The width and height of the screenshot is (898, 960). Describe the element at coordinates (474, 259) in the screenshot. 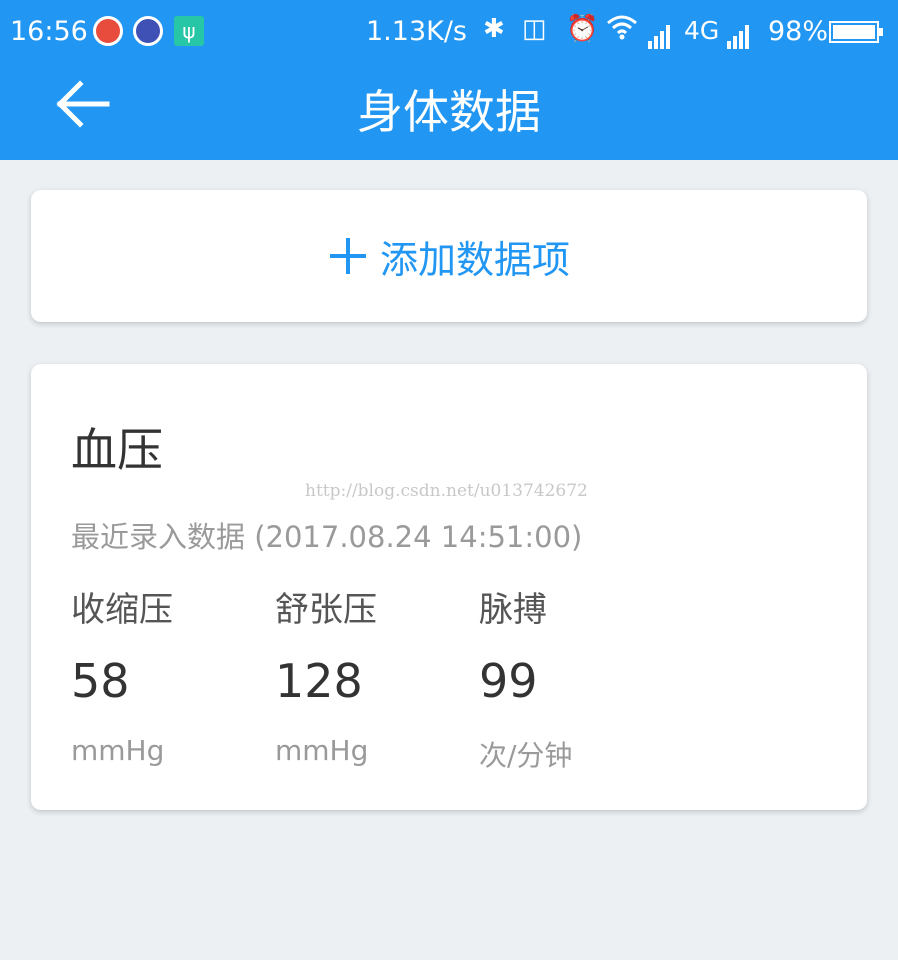

I see `add-data-item-label: 添加数据项` at that location.